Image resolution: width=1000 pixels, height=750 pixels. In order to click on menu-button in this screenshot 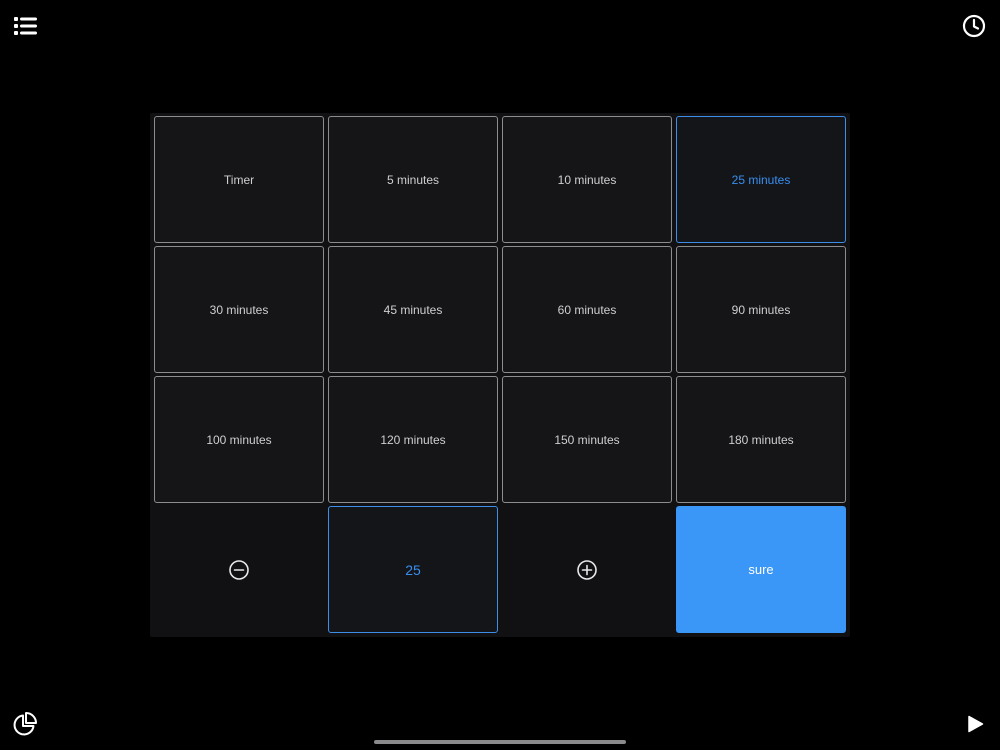, I will do `click(26, 26)`.